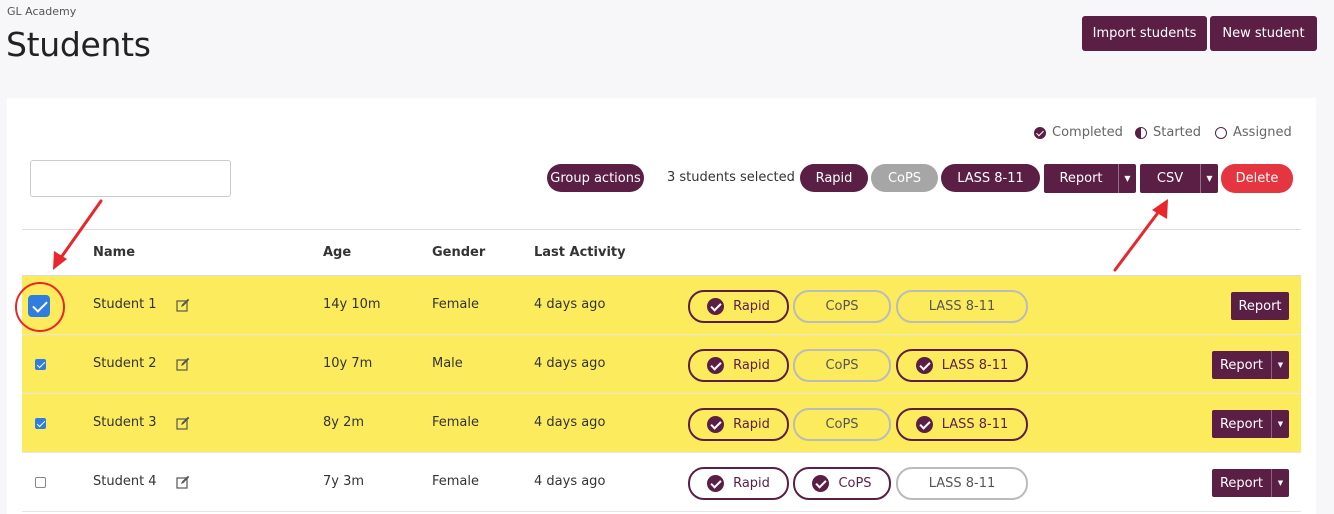  What do you see at coordinates (1087, 132) in the screenshot?
I see `legend-completed-label: Completed` at bounding box center [1087, 132].